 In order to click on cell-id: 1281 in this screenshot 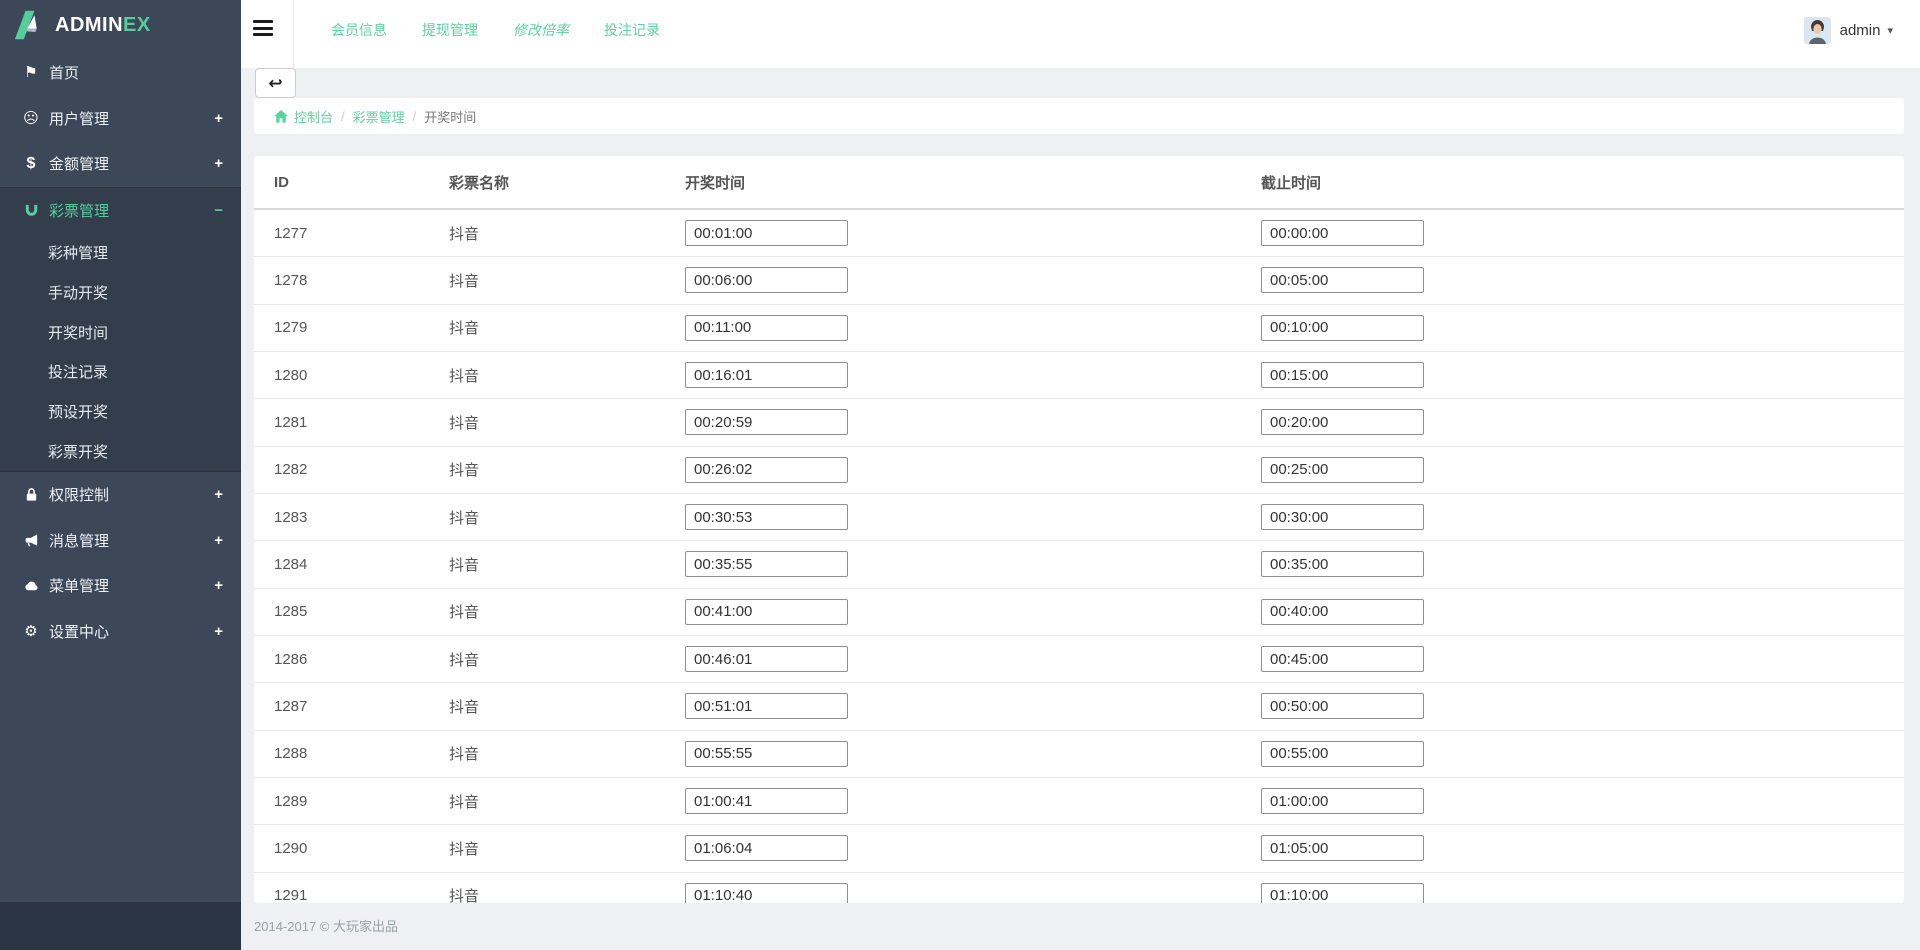, I will do `click(291, 422)`.